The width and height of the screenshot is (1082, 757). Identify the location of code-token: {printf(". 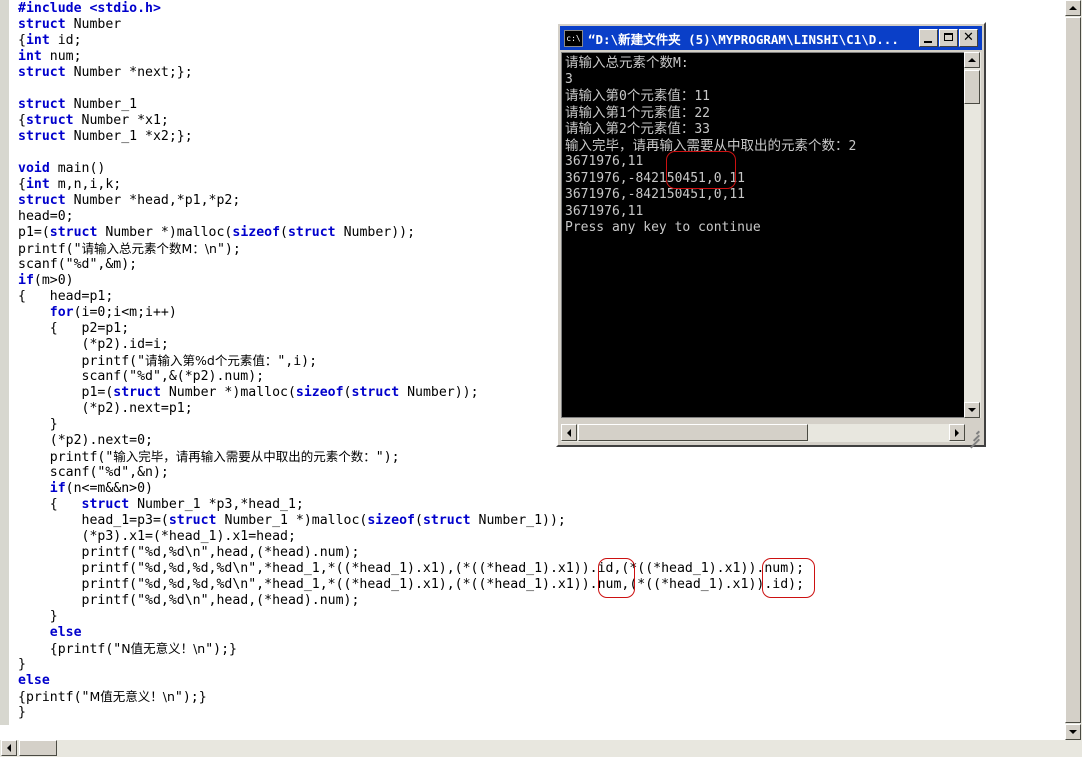
(70, 649).